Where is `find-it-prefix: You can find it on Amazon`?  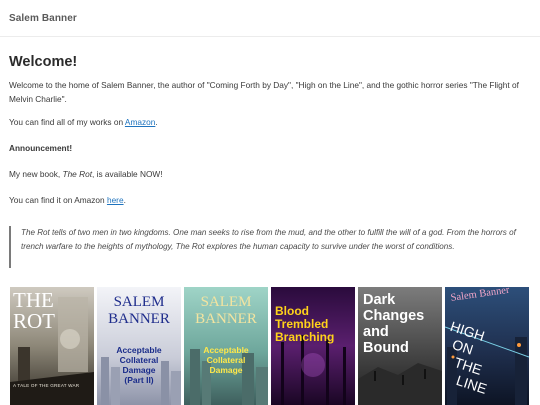 find-it-prefix: You can find it on Amazon is located at coordinates (58, 200).